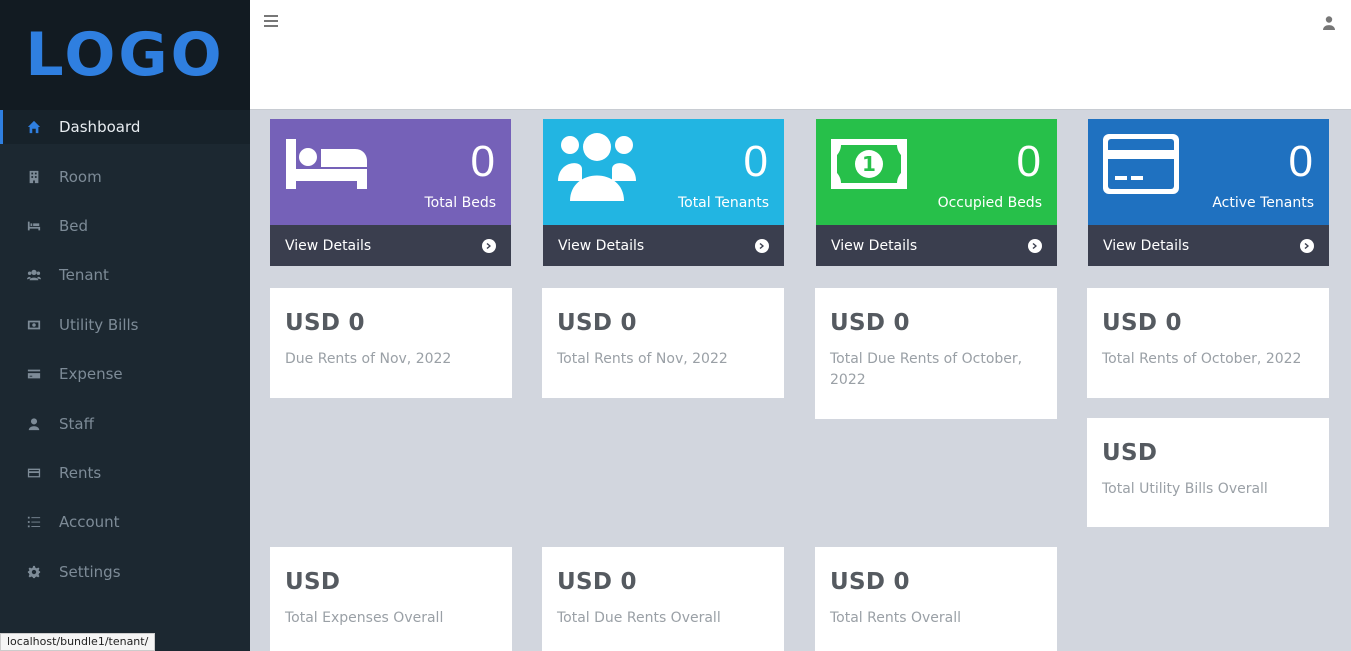 Image resolution: width=1351 pixels, height=651 pixels. I want to click on building-icon, so click(34, 177).